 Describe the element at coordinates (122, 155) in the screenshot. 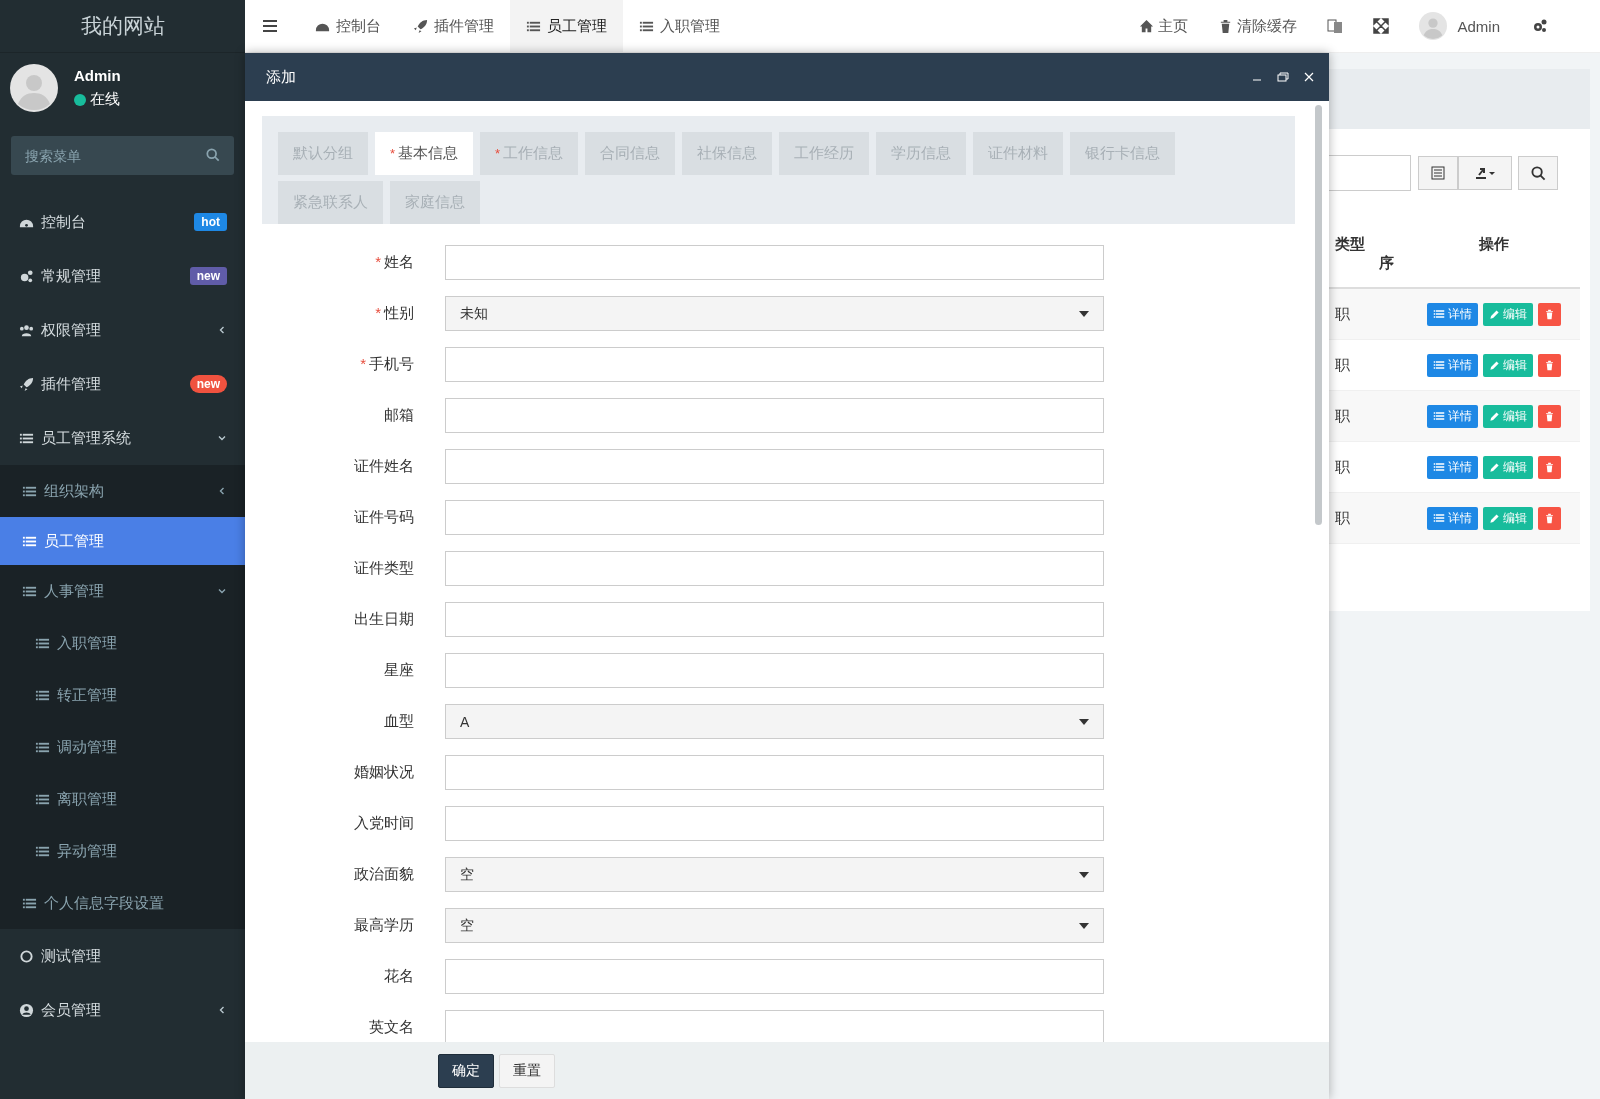

I see `search-field: 搜索菜单` at that location.